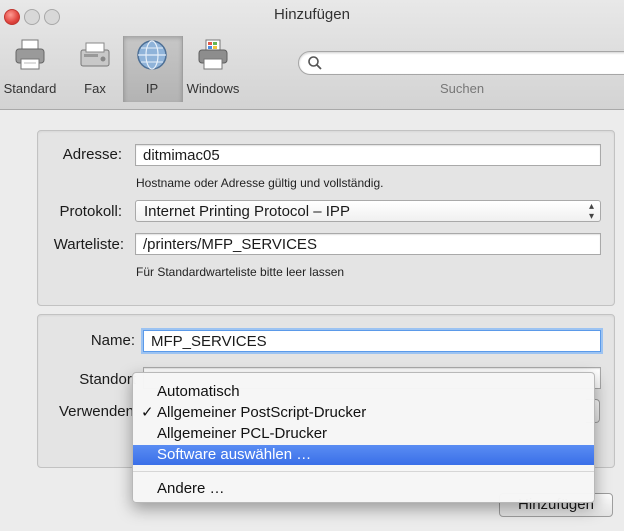  I want to click on address-label: Adresse:, so click(92, 154).